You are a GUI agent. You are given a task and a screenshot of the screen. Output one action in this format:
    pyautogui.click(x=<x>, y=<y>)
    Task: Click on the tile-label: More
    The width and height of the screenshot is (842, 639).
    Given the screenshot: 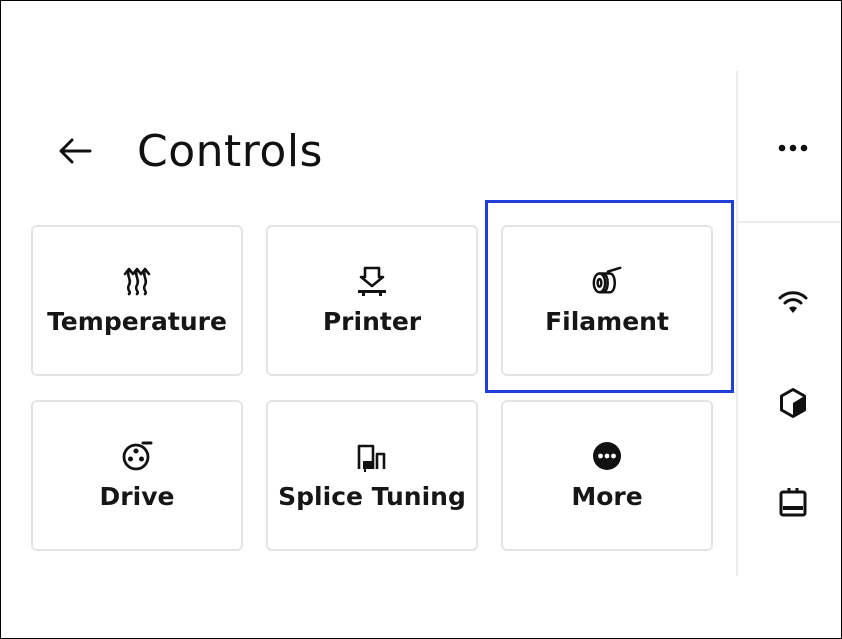 What is the action you would take?
    pyautogui.click(x=607, y=496)
    